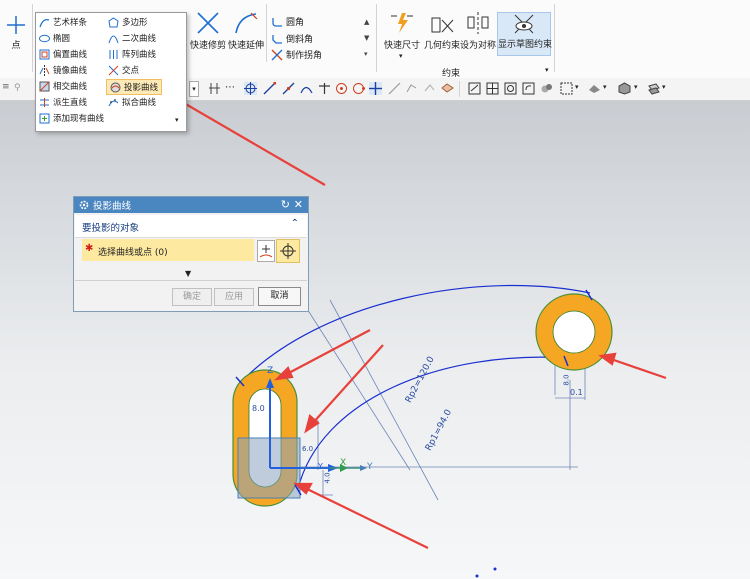 Image resolution: width=750 pixels, height=579 pixels. I want to click on menu-item-project-curve: 投影曲线, so click(134, 87).